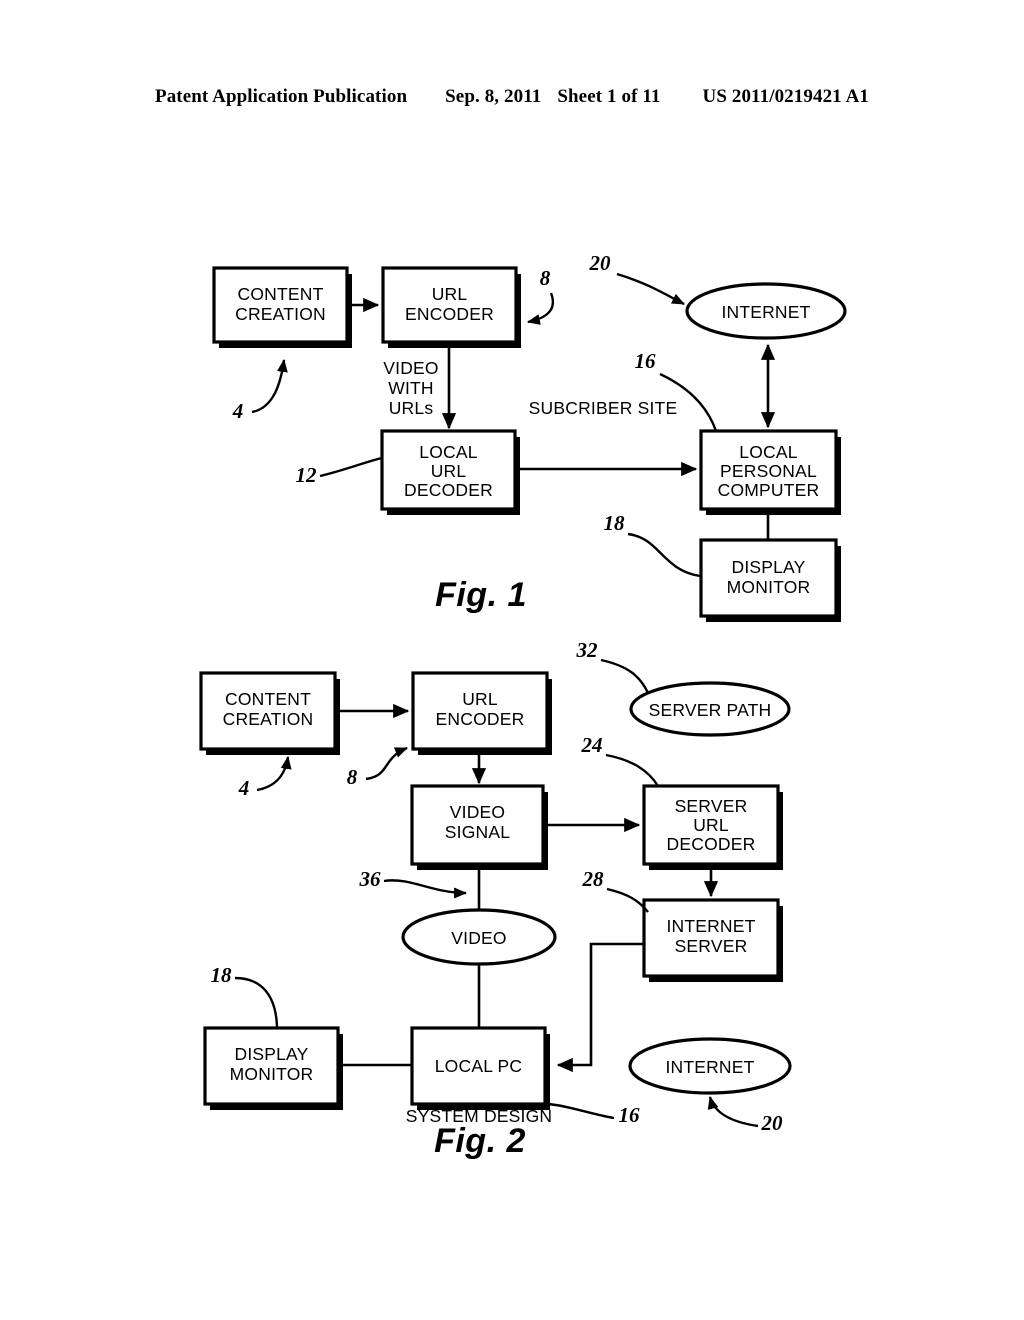  What do you see at coordinates (448, 490) in the screenshot?
I see `fig1-local-url-decoder-label-line3: DECODER` at bounding box center [448, 490].